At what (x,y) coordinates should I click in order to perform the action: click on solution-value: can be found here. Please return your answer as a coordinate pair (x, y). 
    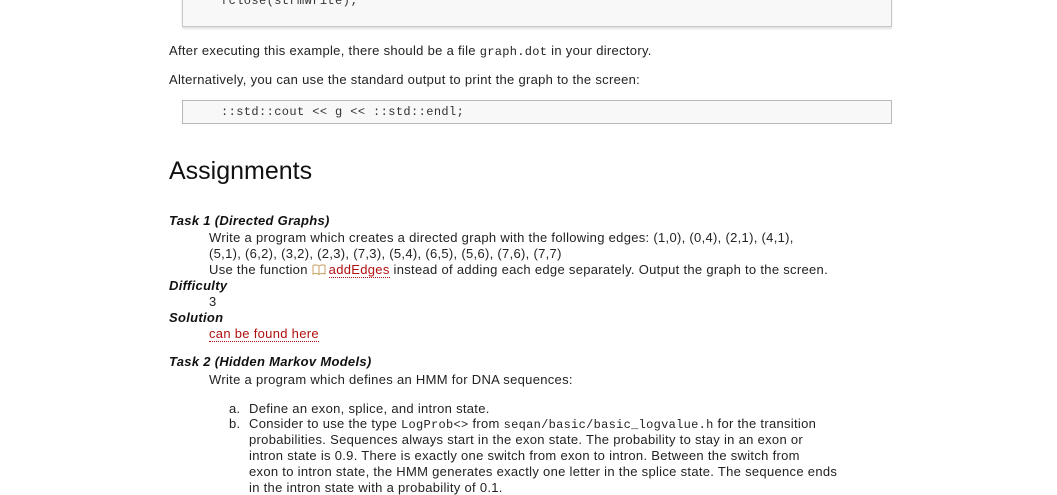
    Looking at the image, I should click on (264, 334).